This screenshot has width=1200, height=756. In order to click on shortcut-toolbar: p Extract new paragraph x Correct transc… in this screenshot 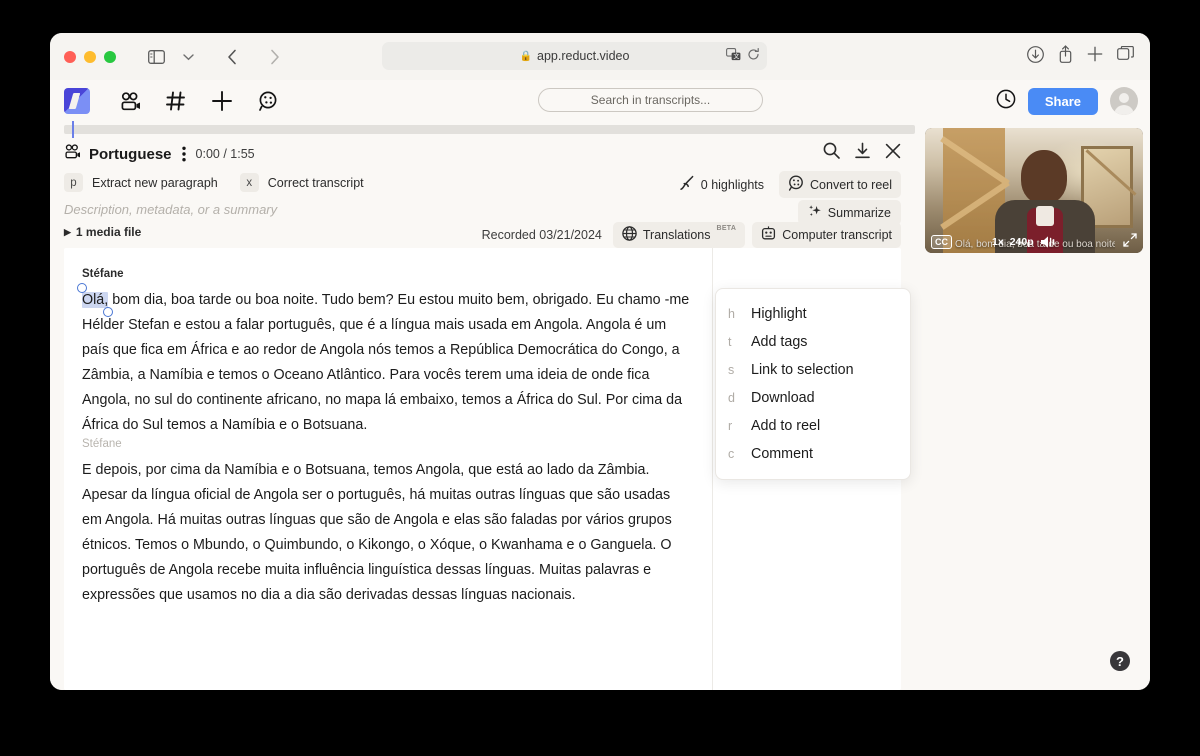, I will do `click(482, 181)`.